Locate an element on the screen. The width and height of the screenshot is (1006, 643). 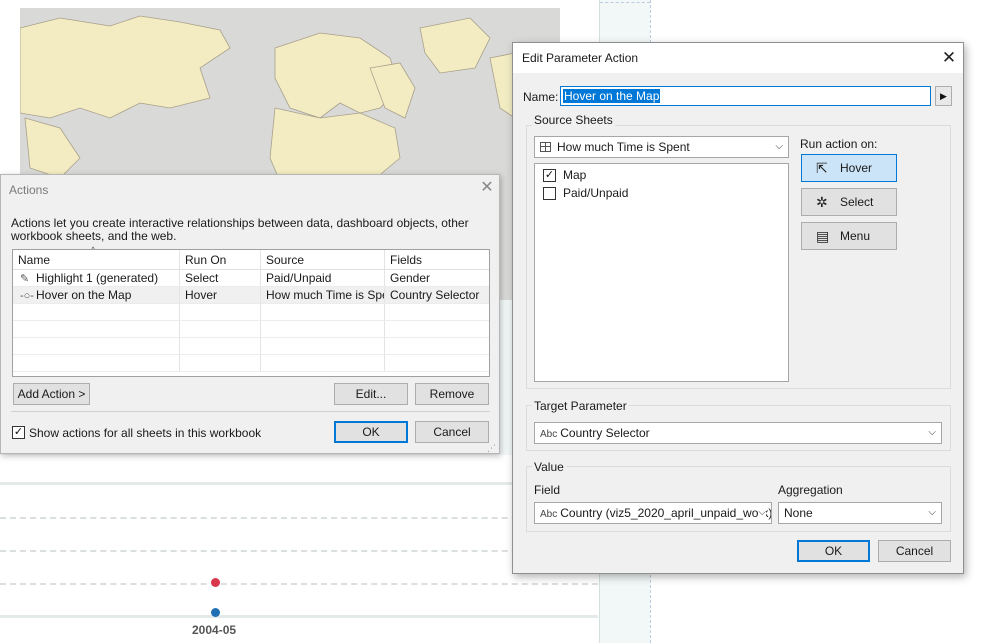
row-name: Highlight 1 (generated) is located at coordinates (97, 278).